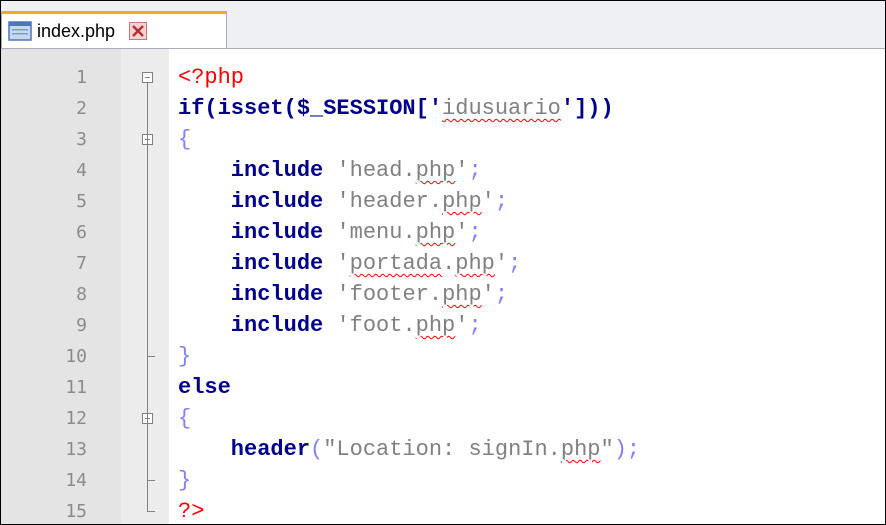 This screenshot has width=886, height=525. Describe the element at coordinates (443, 77) in the screenshot. I see `code-line: 1 <?php` at that location.